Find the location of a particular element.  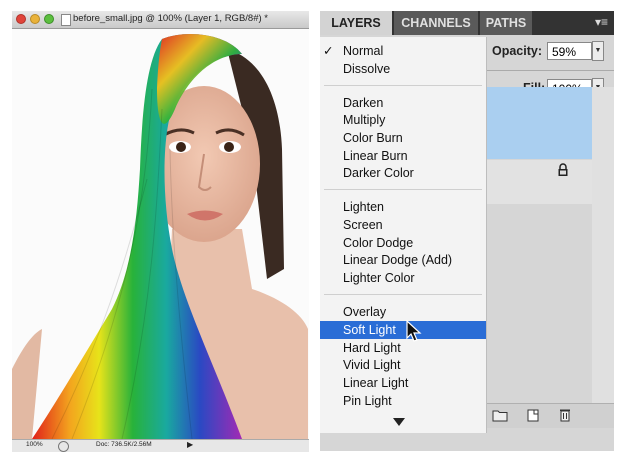

opacity-label: Opacity: is located at coordinates (517, 51).